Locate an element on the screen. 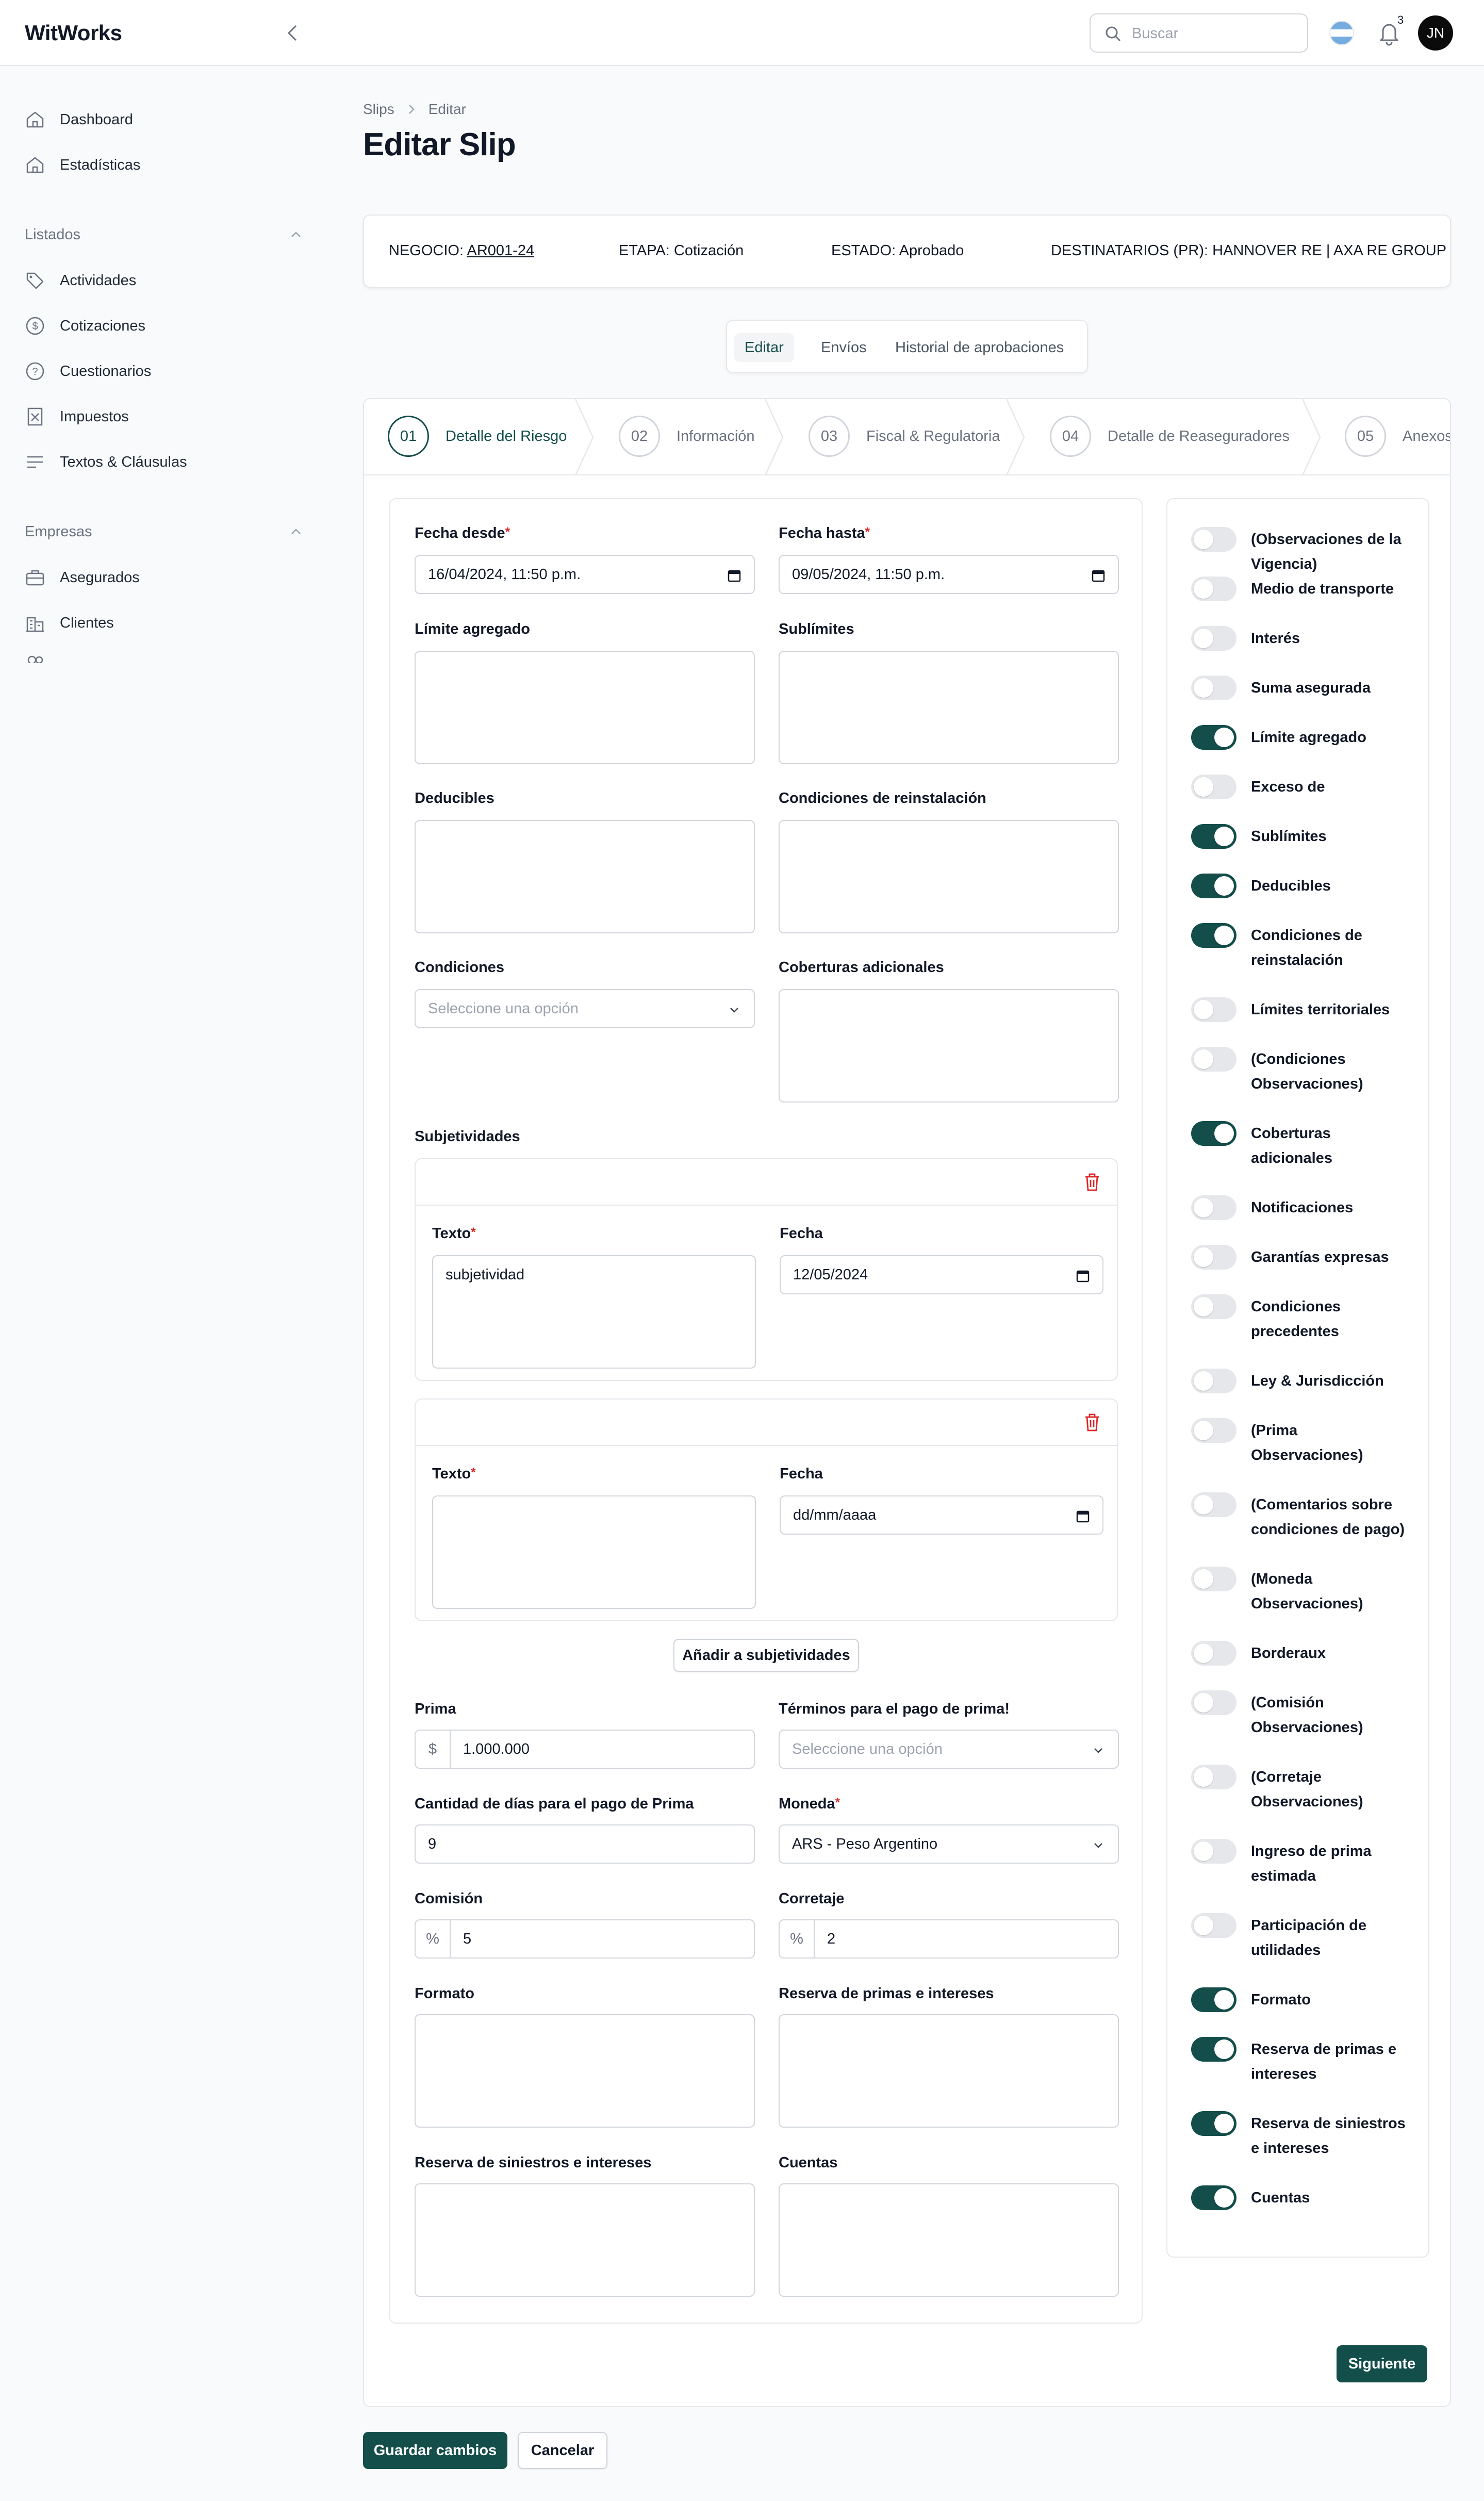 This screenshot has height=2501, width=1484. breadcrumb-item-slips: Slips is located at coordinates (378, 109).